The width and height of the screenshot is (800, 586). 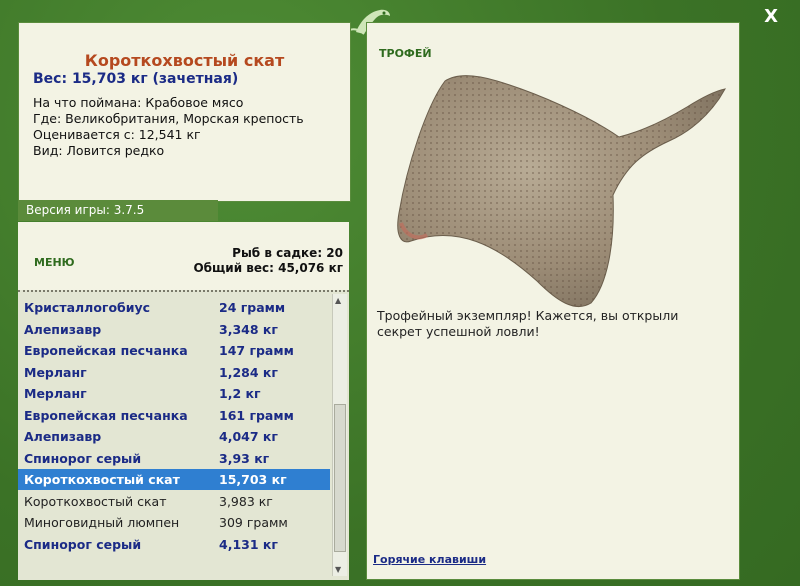 I want to click on list-item: Европейская песчанка 147 грамм, so click(x=174, y=350).